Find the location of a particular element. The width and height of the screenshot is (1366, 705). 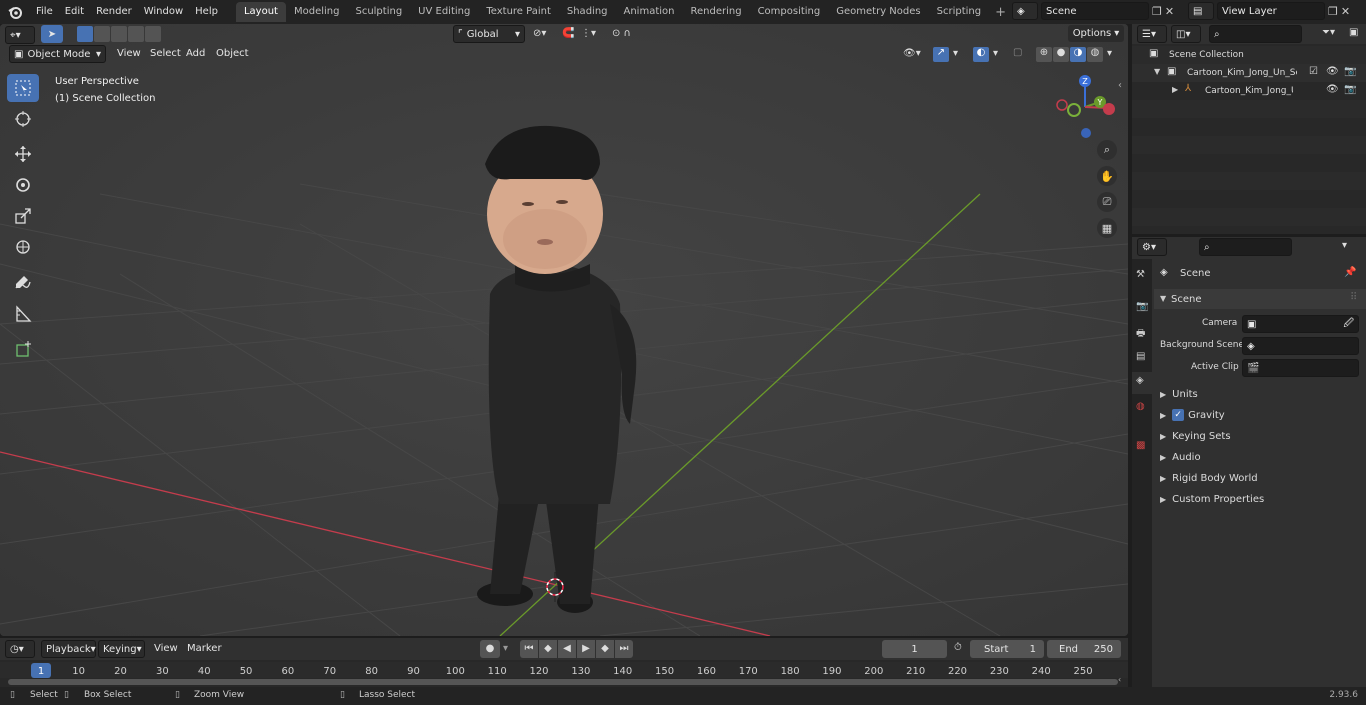

menu-help: Help is located at coordinates (206, 12).